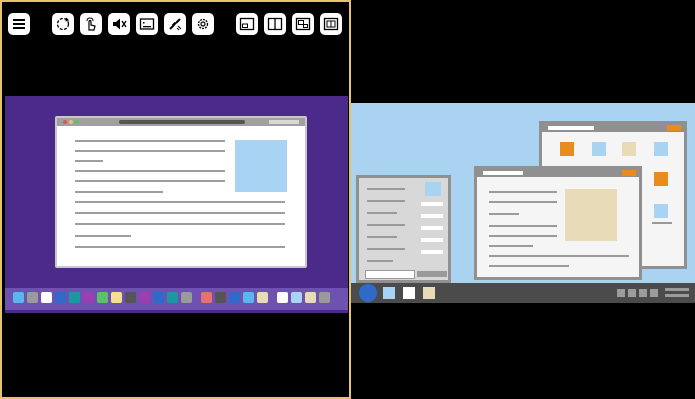 This screenshot has width=695, height=399. What do you see at coordinates (629, 173) in the screenshot?
I see `close-button` at bounding box center [629, 173].